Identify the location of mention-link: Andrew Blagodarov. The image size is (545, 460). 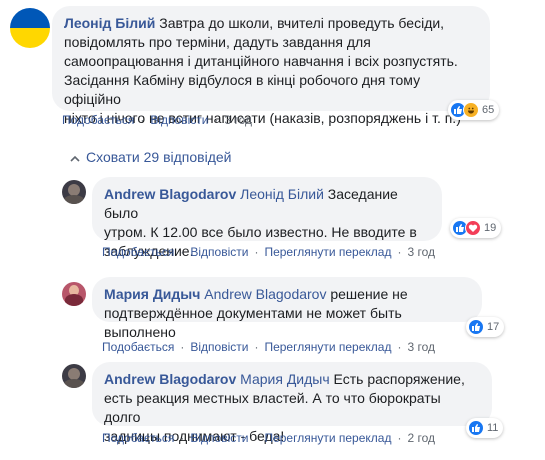
(265, 294).